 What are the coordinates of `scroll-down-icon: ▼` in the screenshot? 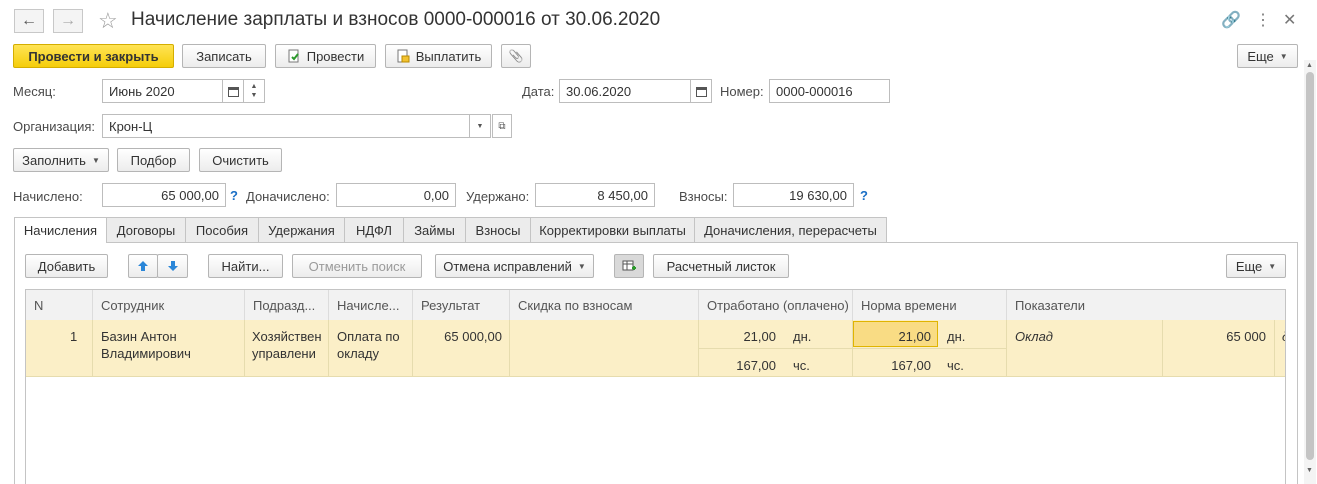 It's located at (1309, 470).